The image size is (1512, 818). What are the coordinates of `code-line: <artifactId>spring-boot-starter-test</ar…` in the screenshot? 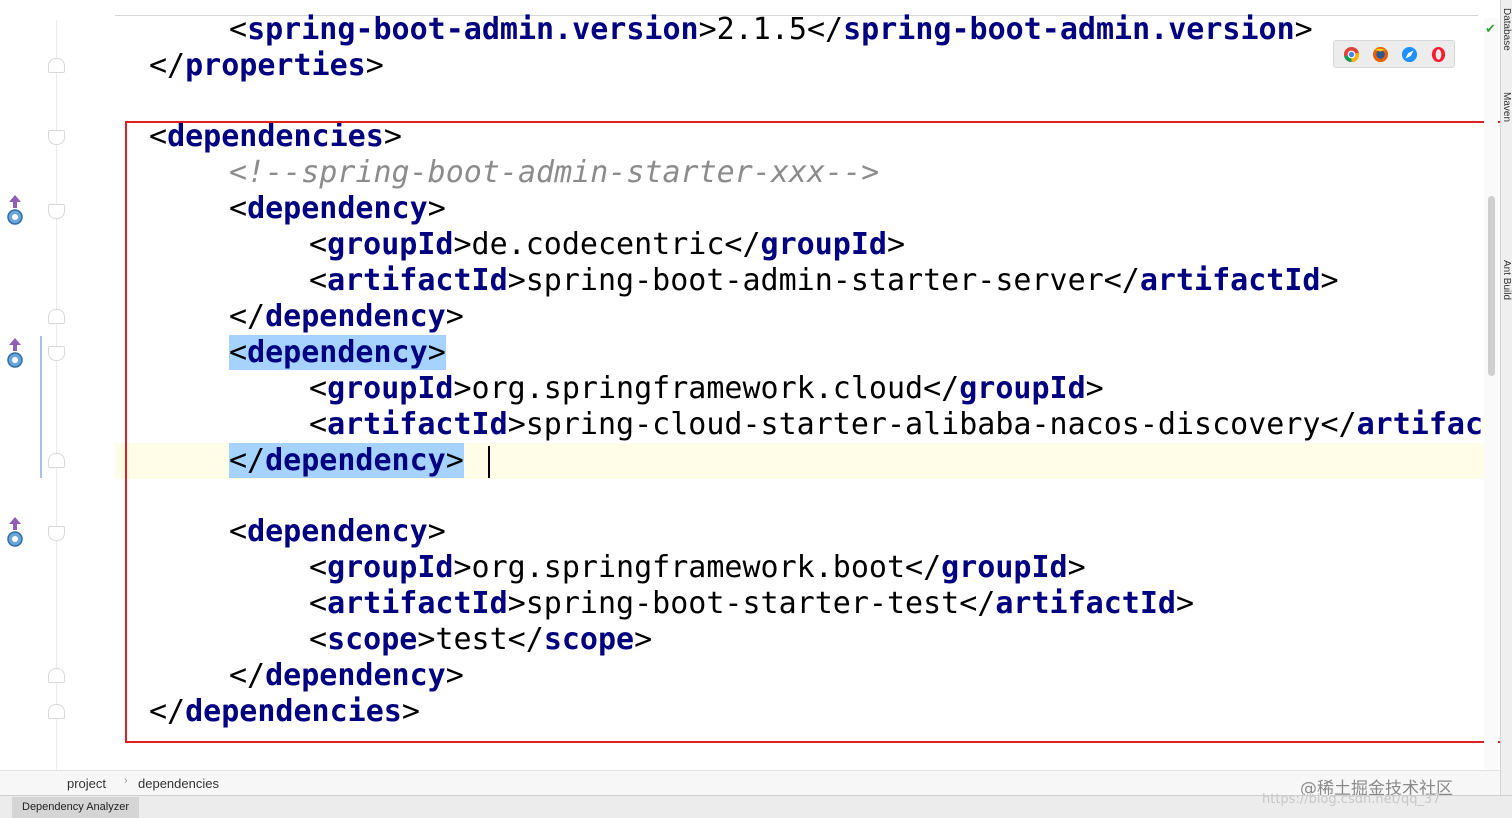 It's located at (752, 603).